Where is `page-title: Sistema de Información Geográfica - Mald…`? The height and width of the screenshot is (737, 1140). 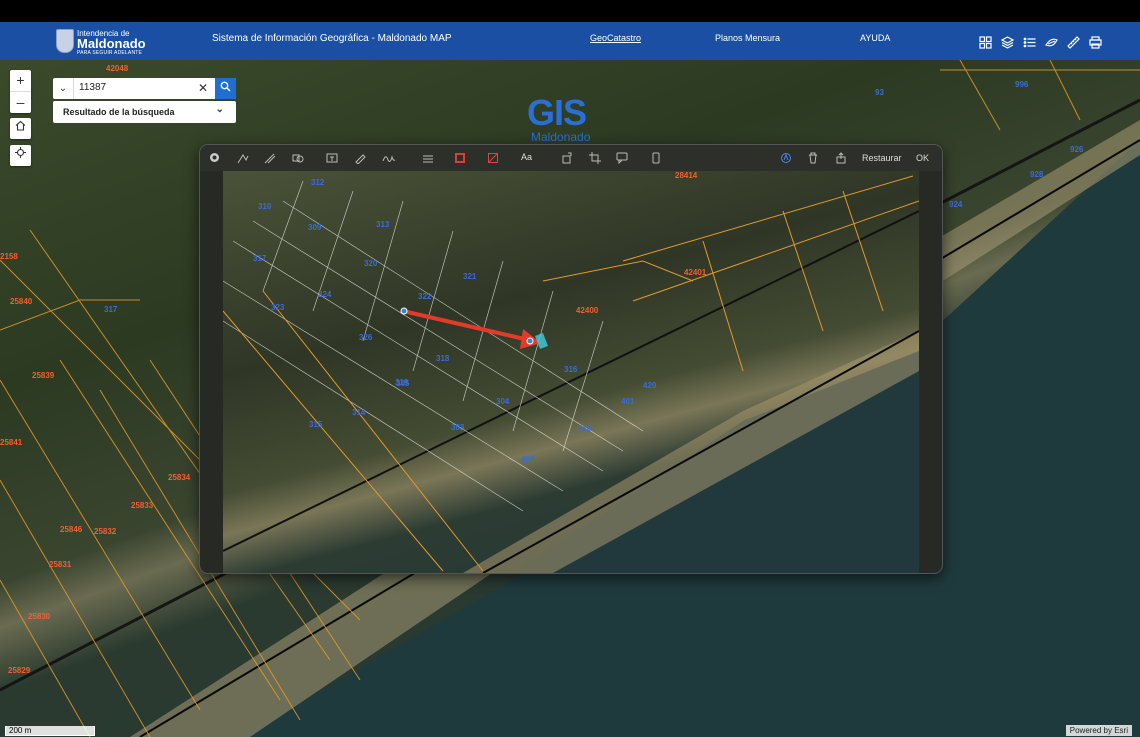
page-title: Sistema de Información Geográfica - Mald… is located at coordinates (332, 38).